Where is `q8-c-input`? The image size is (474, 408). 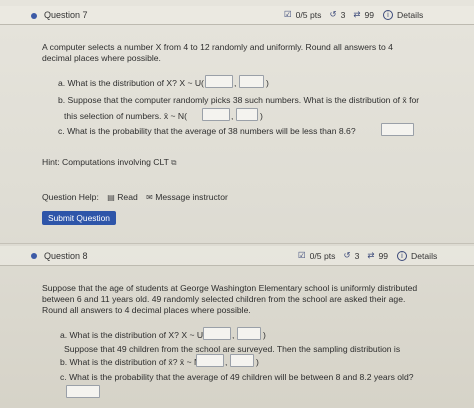
q8-c-input is located at coordinates (83, 391).